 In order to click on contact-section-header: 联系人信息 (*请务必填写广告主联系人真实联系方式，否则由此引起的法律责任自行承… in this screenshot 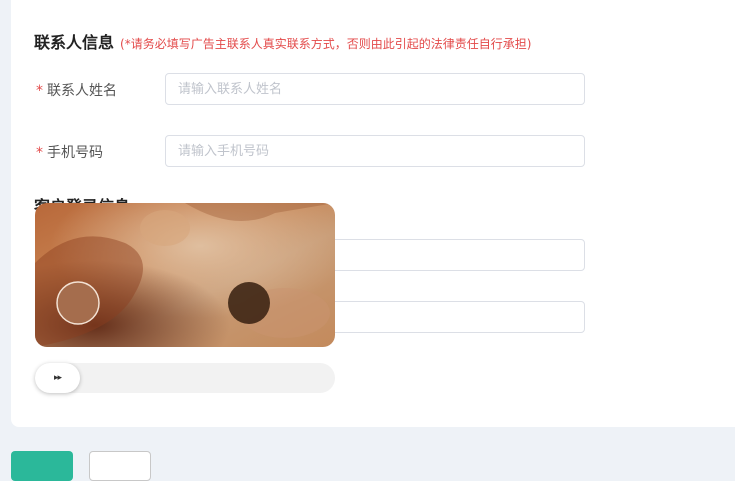, I will do `click(282, 41)`.